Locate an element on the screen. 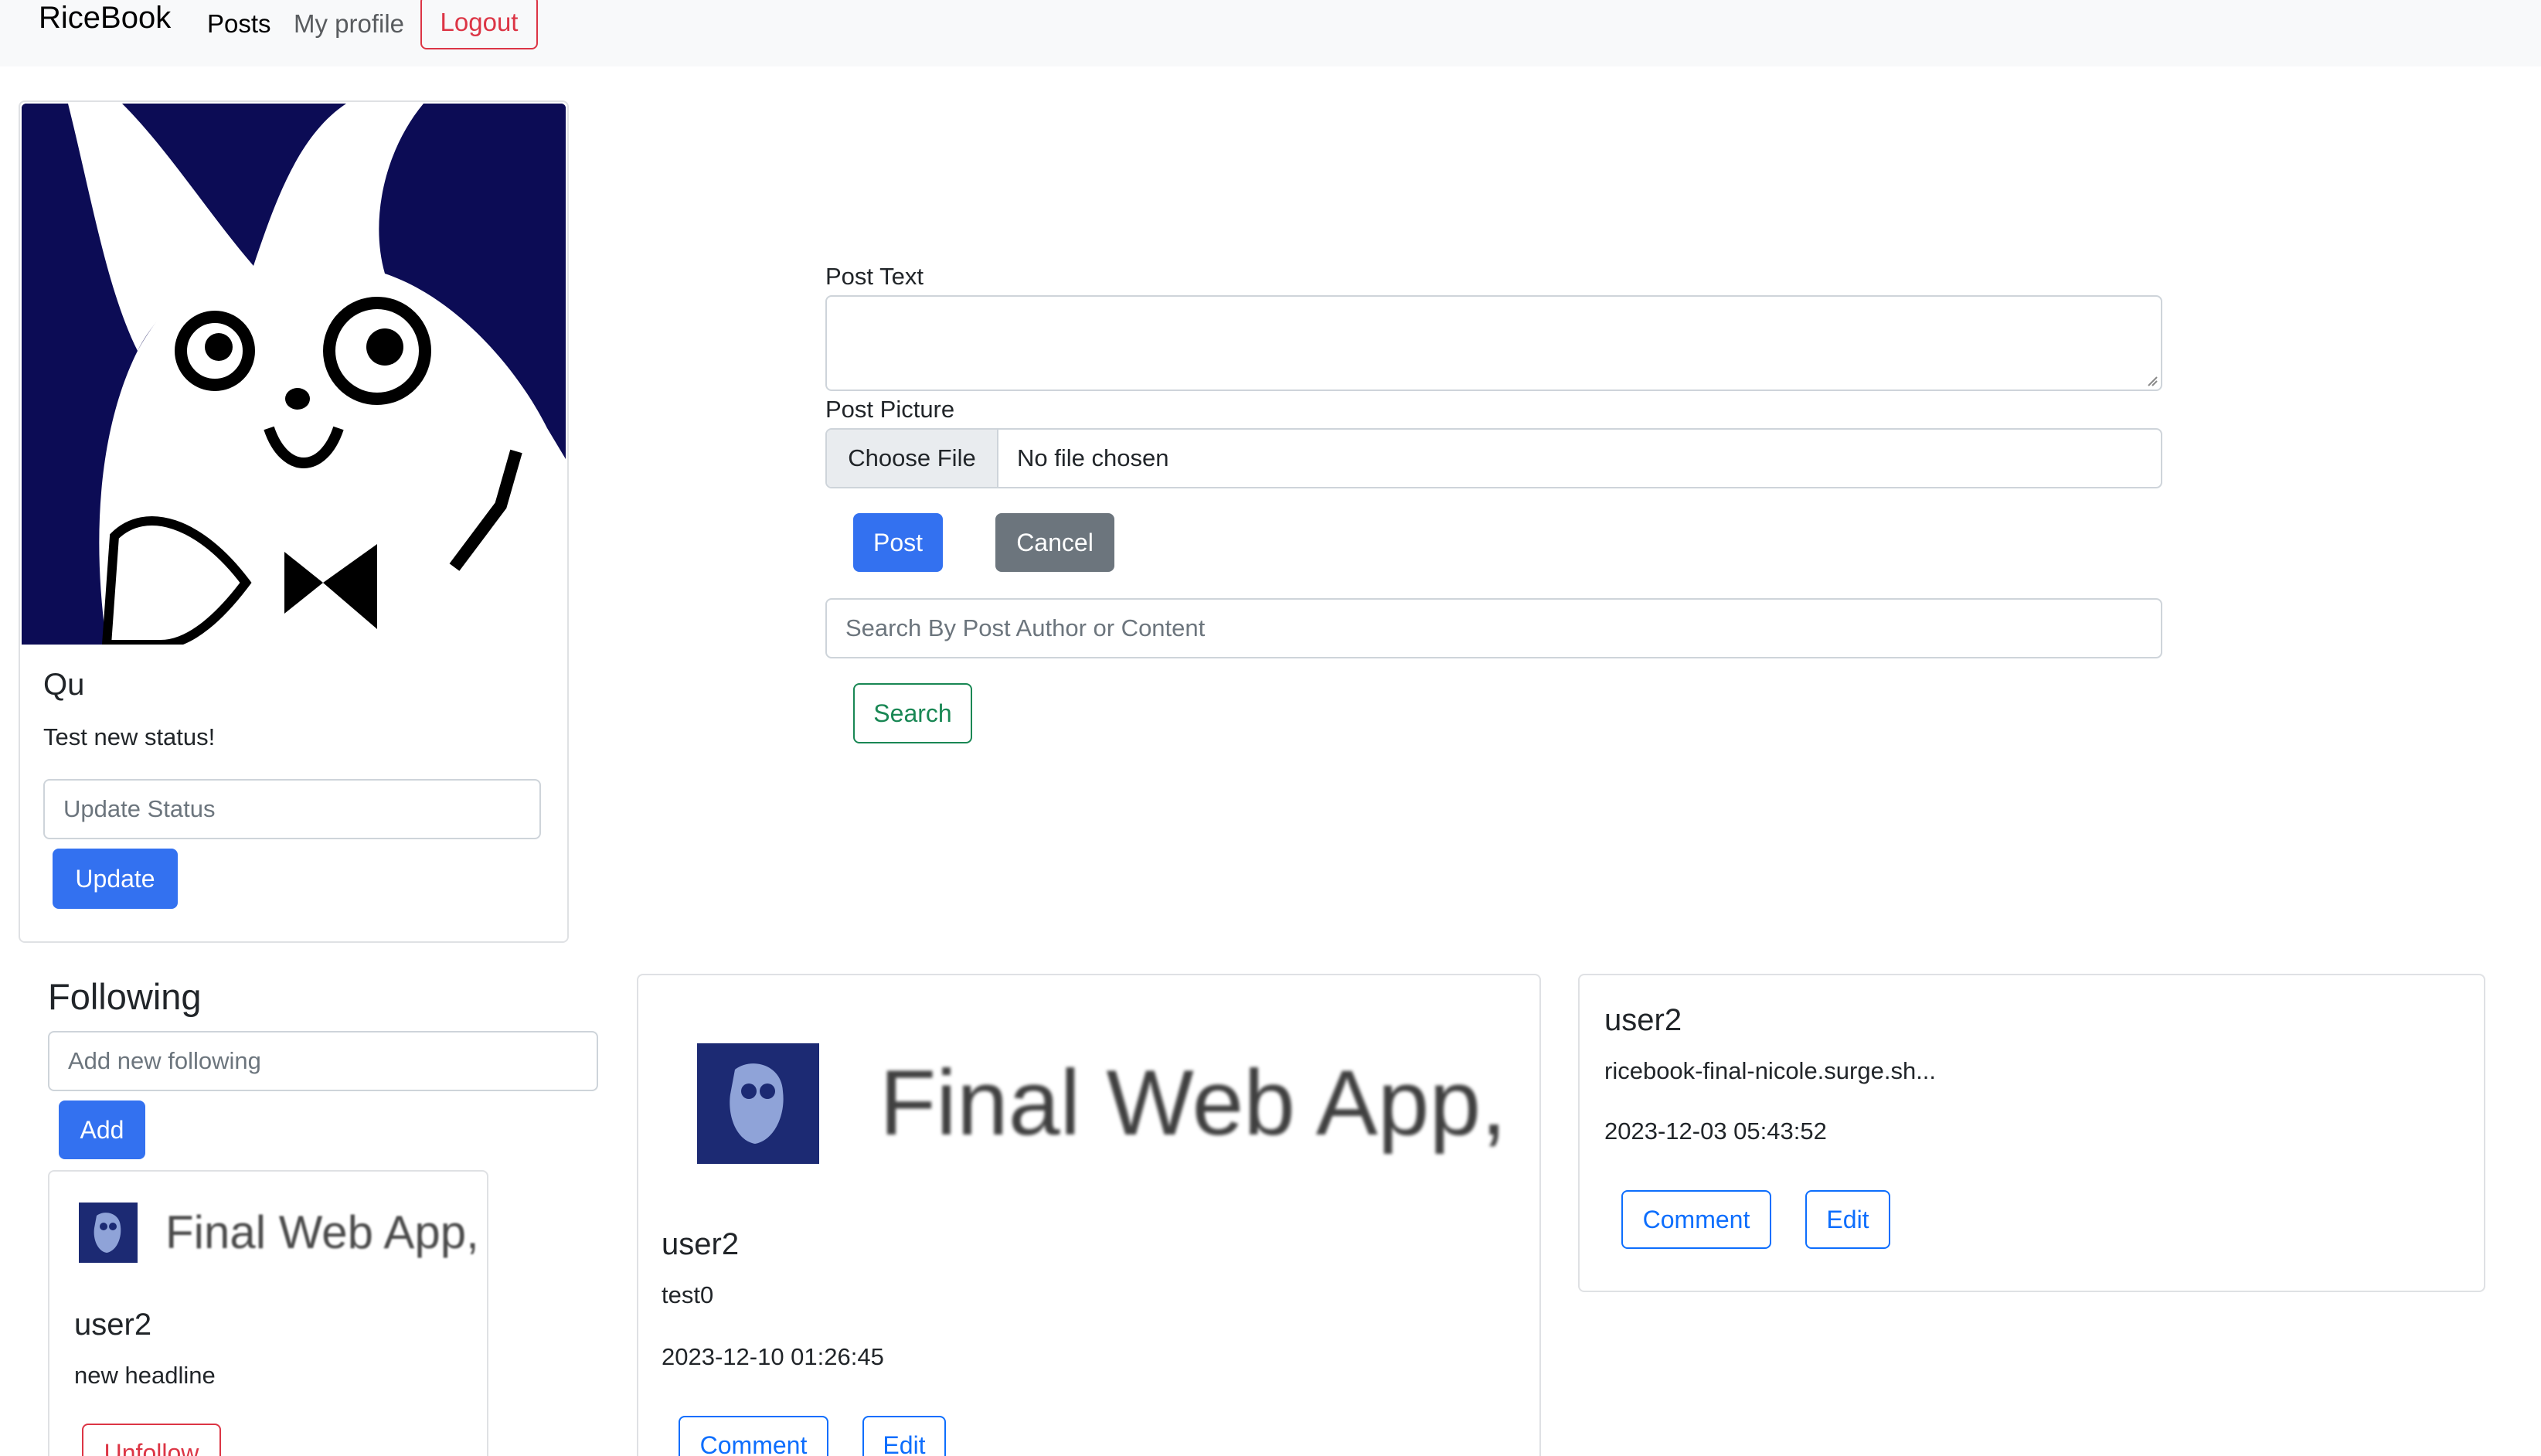 This screenshot has width=2541, height=1456. post-button: Post is located at coordinates (898, 543).